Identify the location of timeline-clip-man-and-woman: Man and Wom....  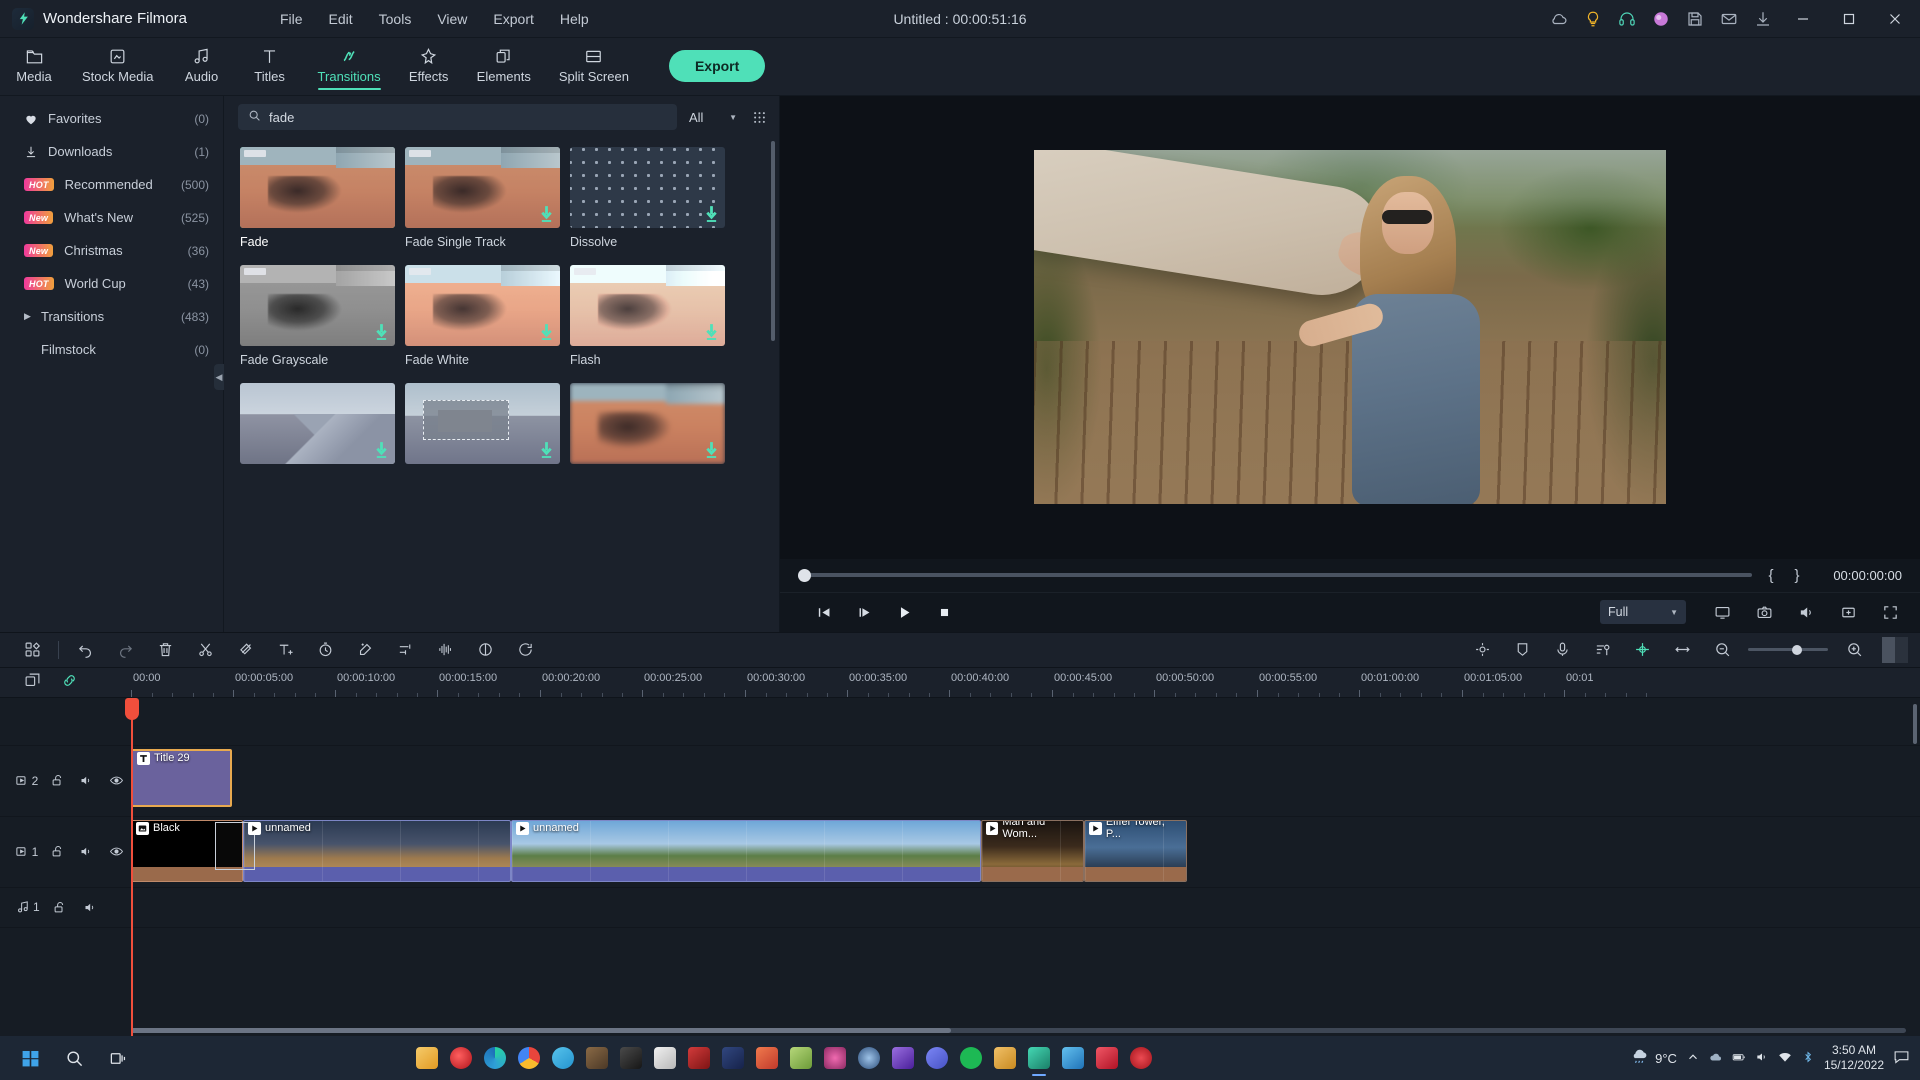
(1032, 850).